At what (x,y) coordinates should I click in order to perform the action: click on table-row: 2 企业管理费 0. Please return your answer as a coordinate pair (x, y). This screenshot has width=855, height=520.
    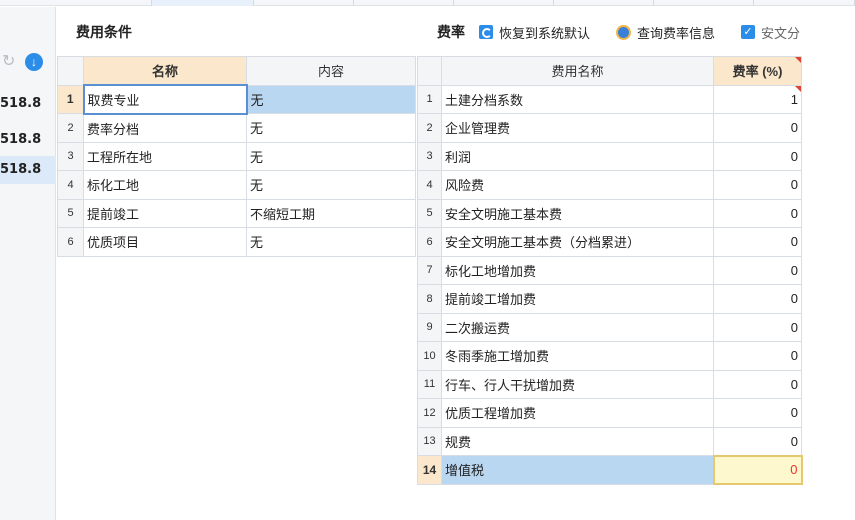
    Looking at the image, I should click on (609, 128).